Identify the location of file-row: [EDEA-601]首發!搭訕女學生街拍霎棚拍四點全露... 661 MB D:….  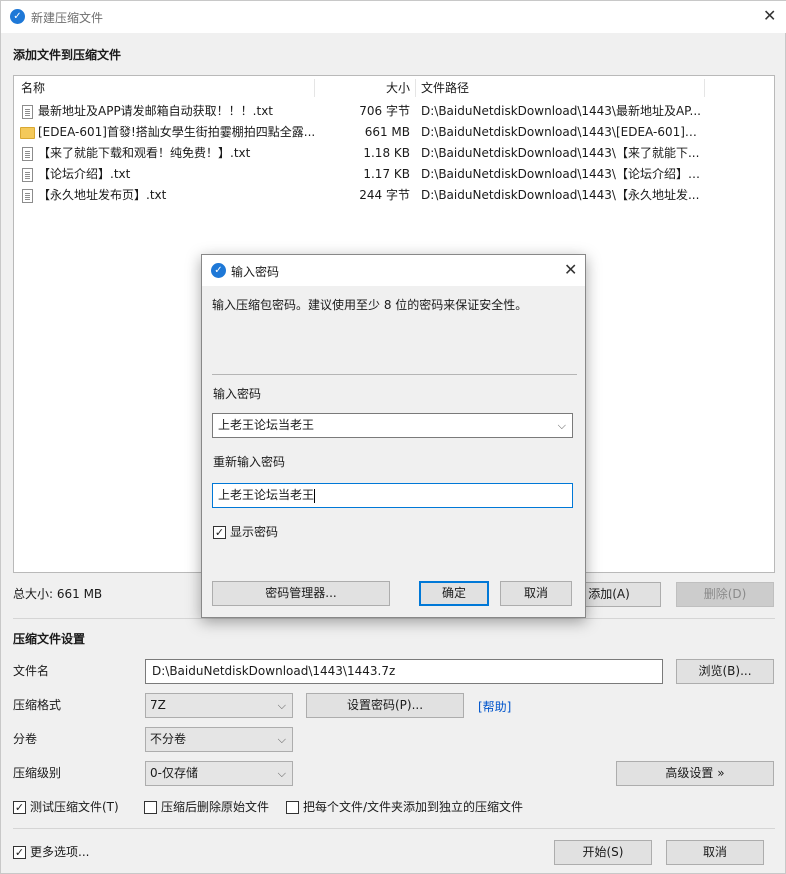
(394, 132).